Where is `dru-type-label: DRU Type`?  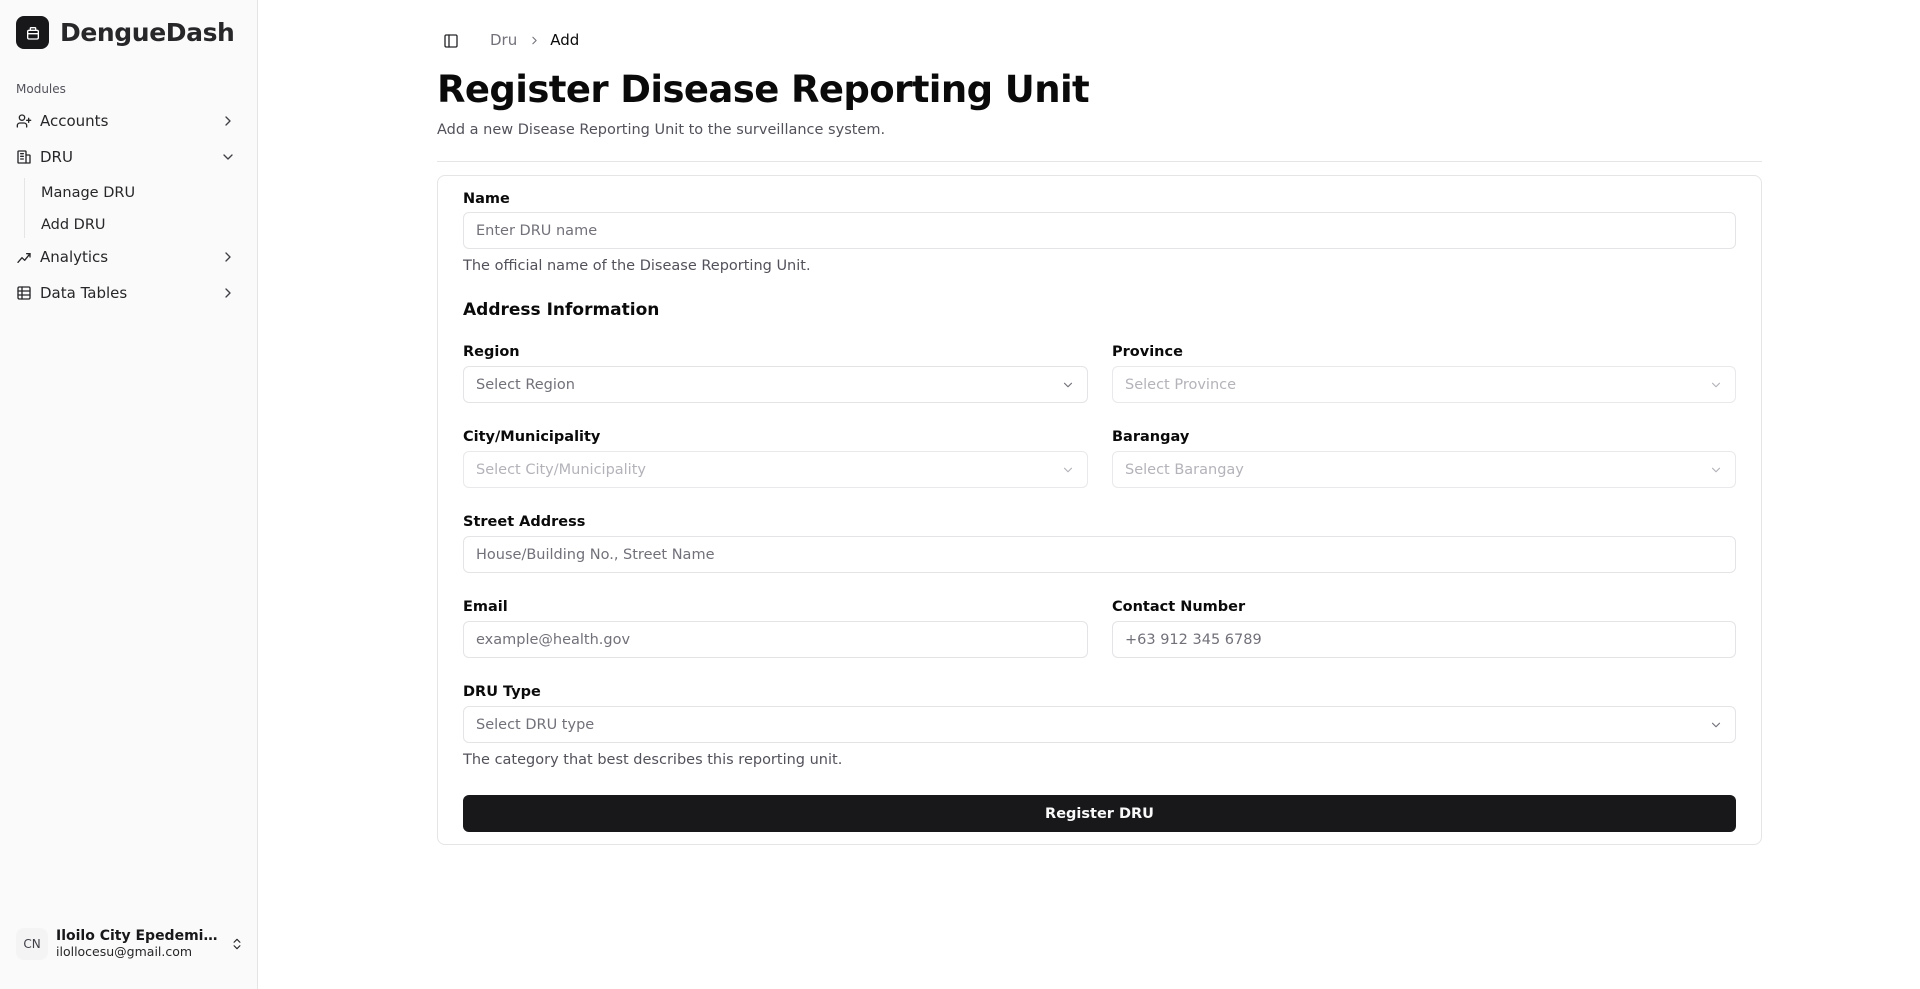
dru-type-label: DRU Type is located at coordinates (502, 692).